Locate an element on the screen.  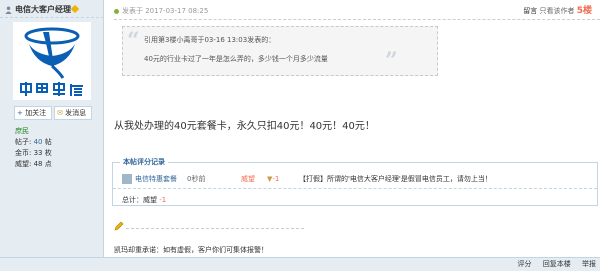
leave-message-link: 留言 is located at coordinates (530, 11).